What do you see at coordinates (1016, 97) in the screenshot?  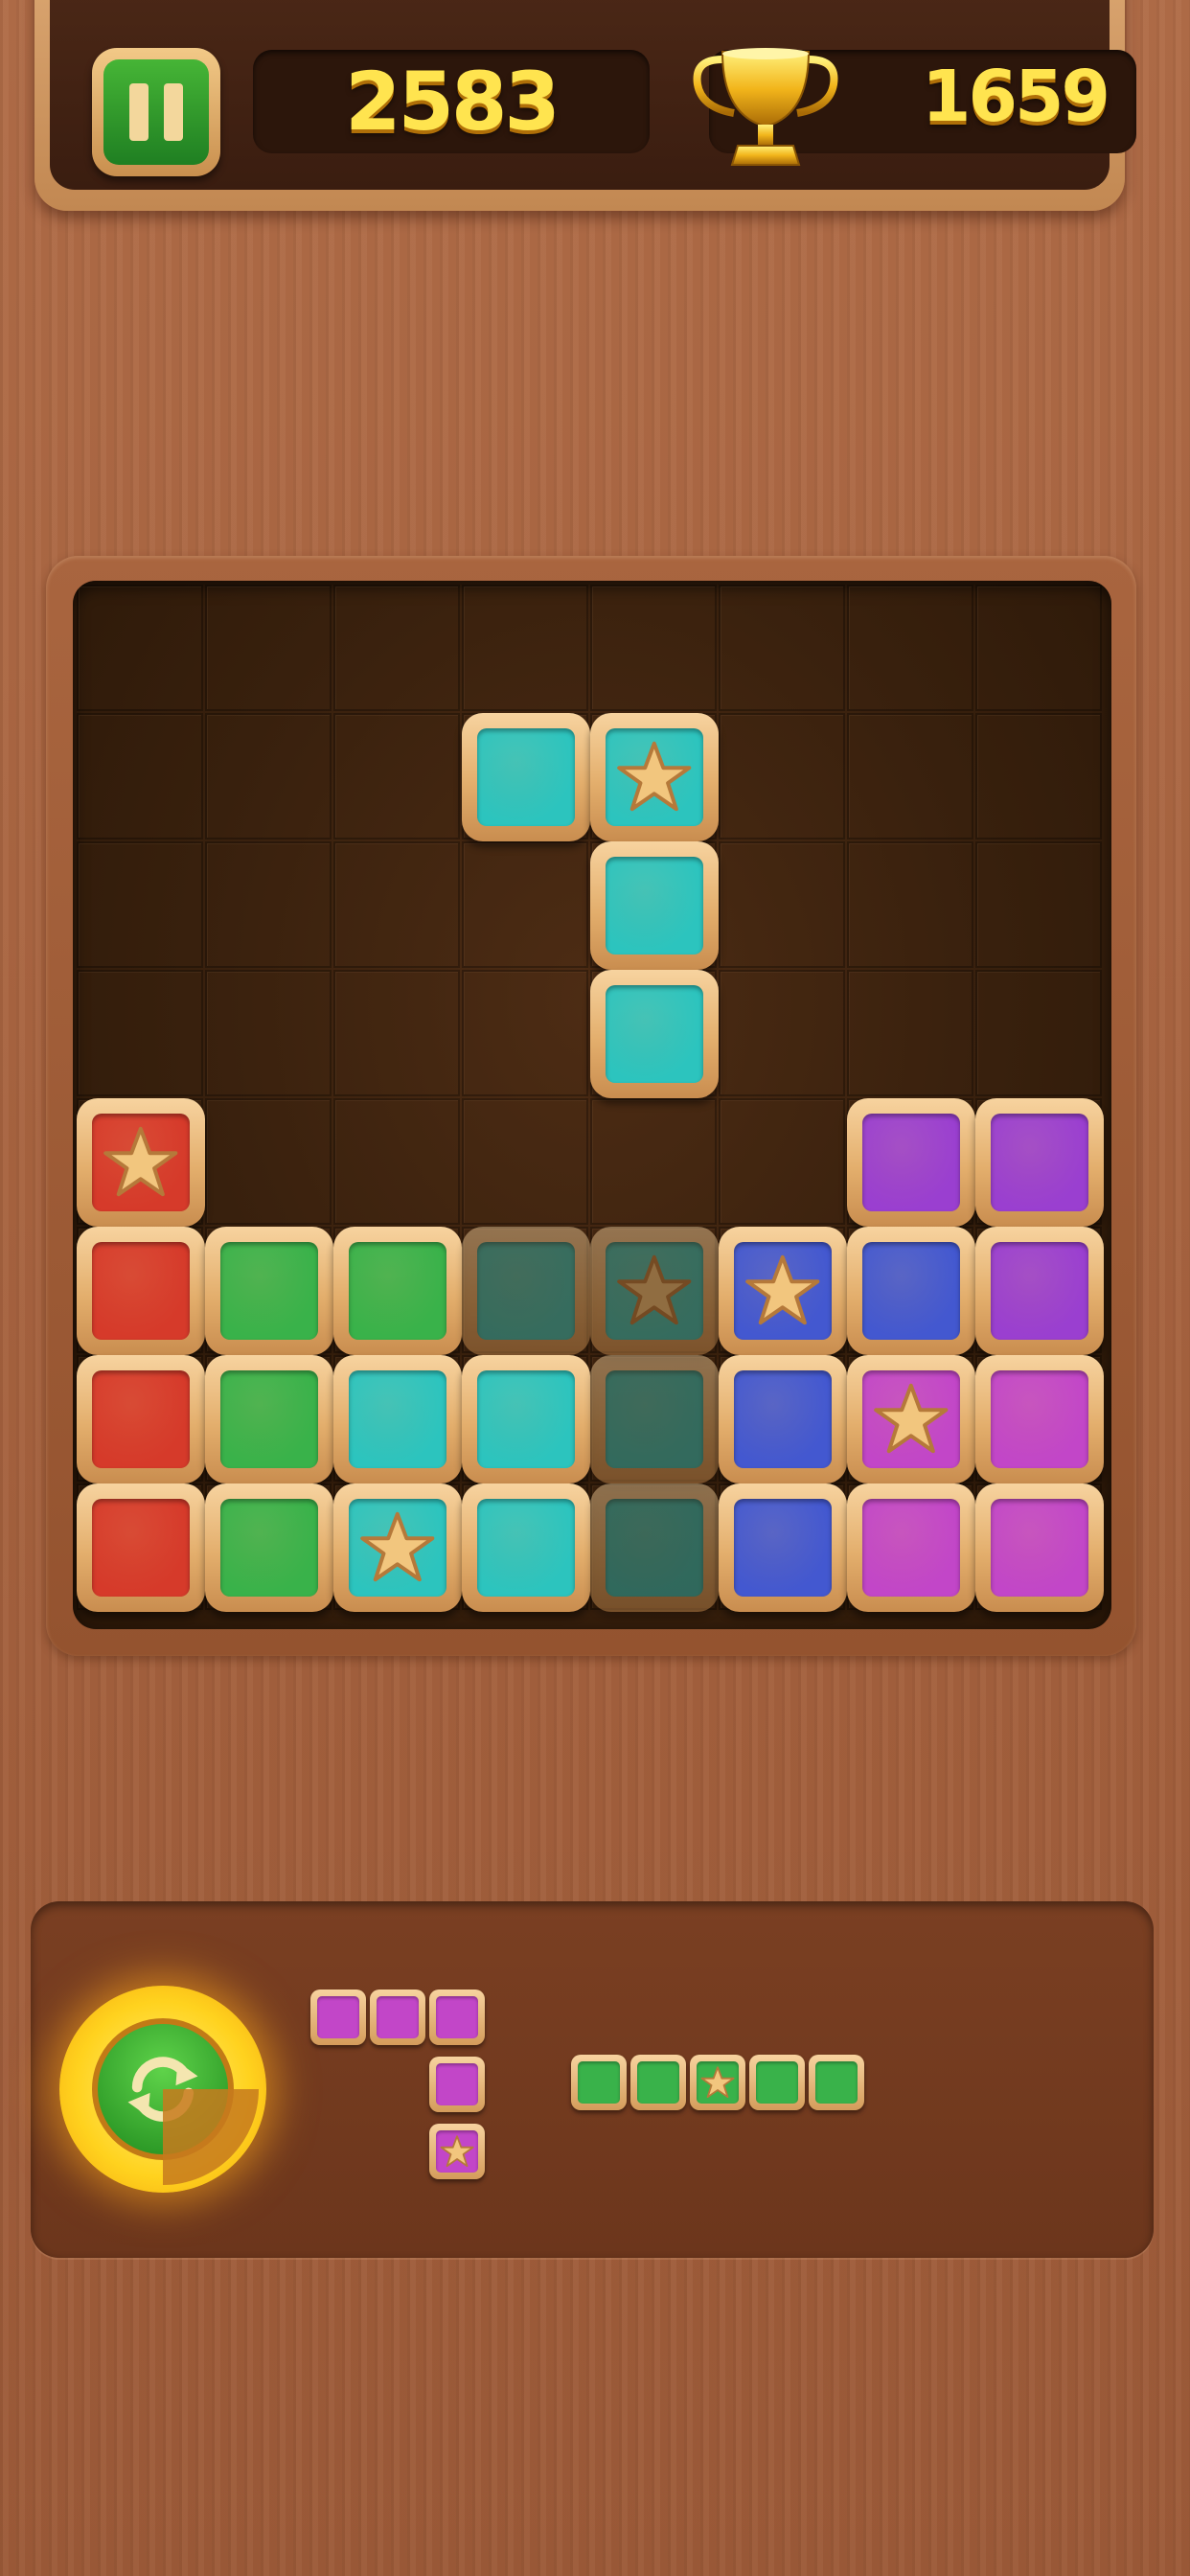 I see `best-score-value: 1659` at bounding box center [1016, 97].